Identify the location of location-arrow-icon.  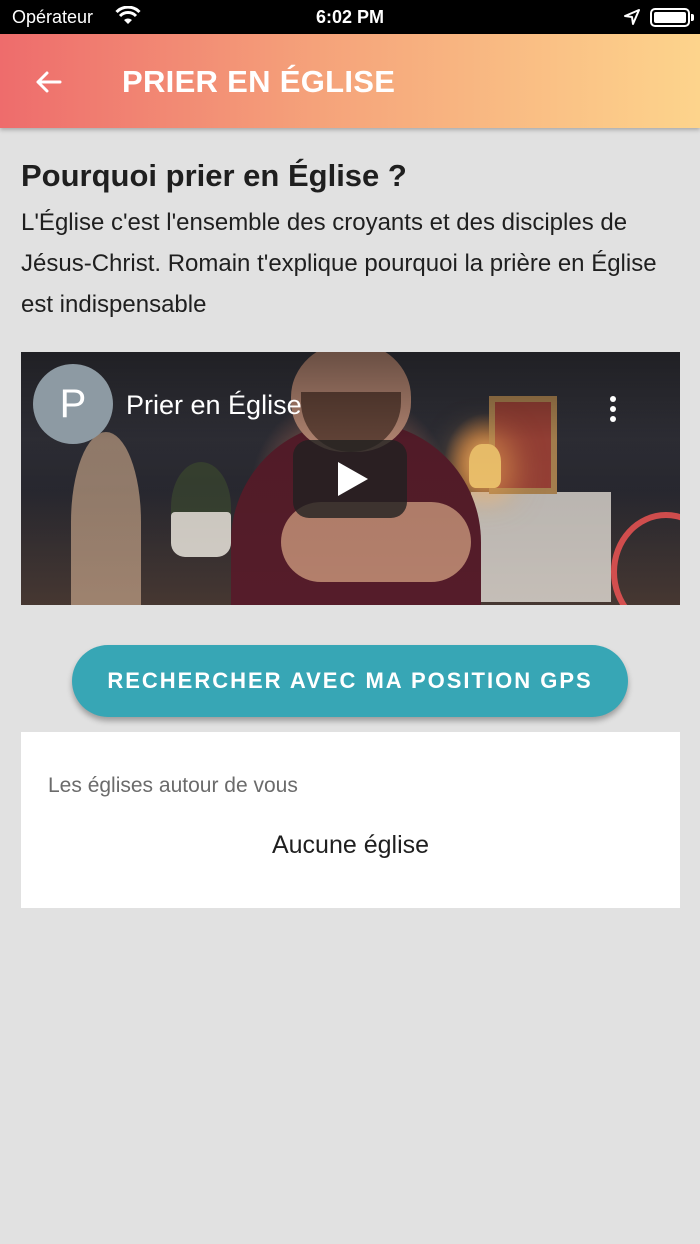
(632, 17).